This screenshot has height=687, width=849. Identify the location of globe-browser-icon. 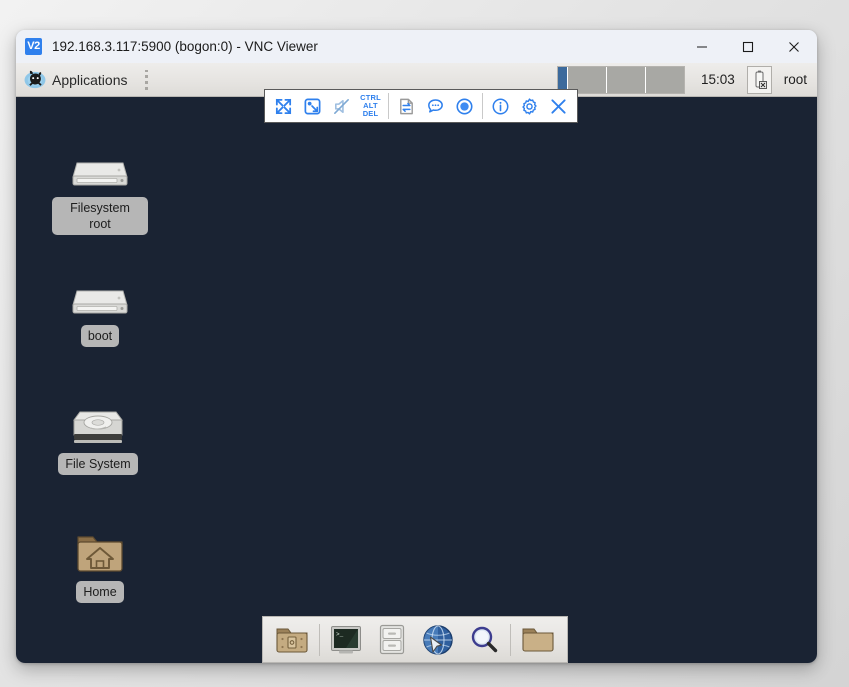
(438, 639).